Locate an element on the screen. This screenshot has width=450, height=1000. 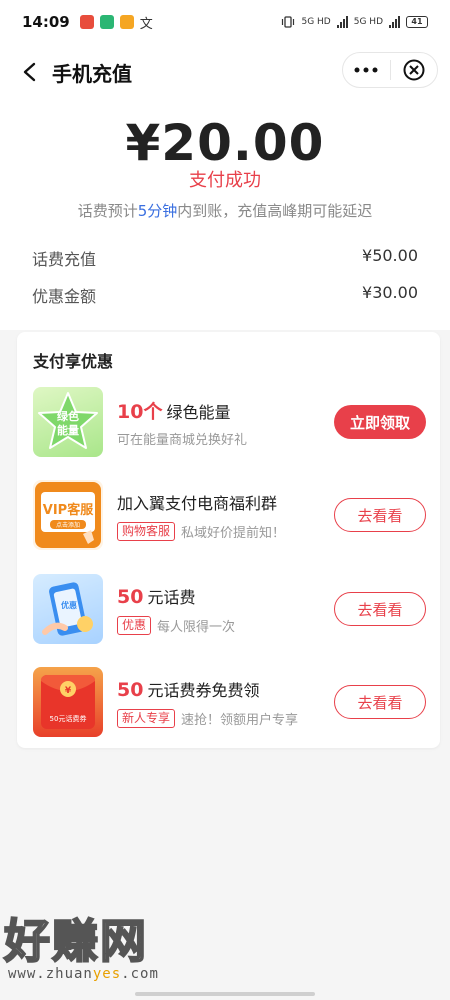
app-home-icon is located at coordinates (106, 22).